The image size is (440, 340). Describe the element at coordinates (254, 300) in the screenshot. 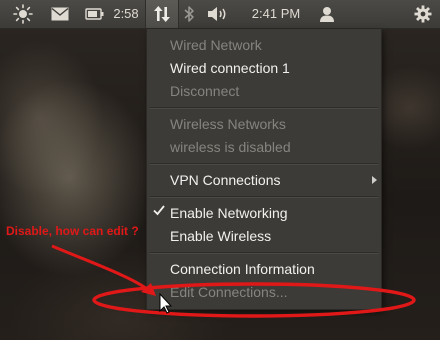

I see `annotation-ellipse` at that location.